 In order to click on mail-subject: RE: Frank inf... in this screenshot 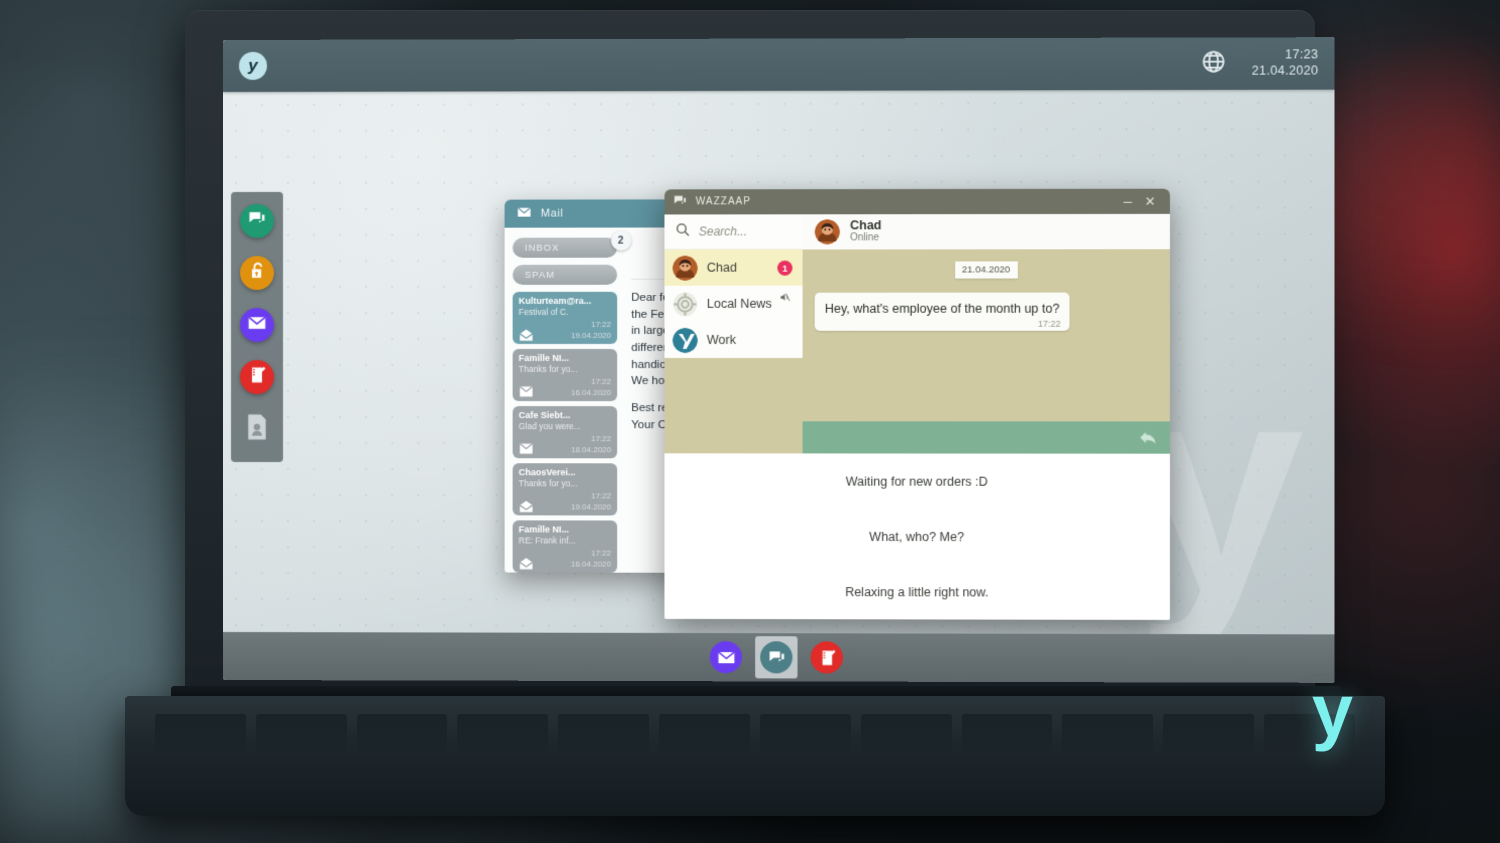, I will do `click(547, 540)`.